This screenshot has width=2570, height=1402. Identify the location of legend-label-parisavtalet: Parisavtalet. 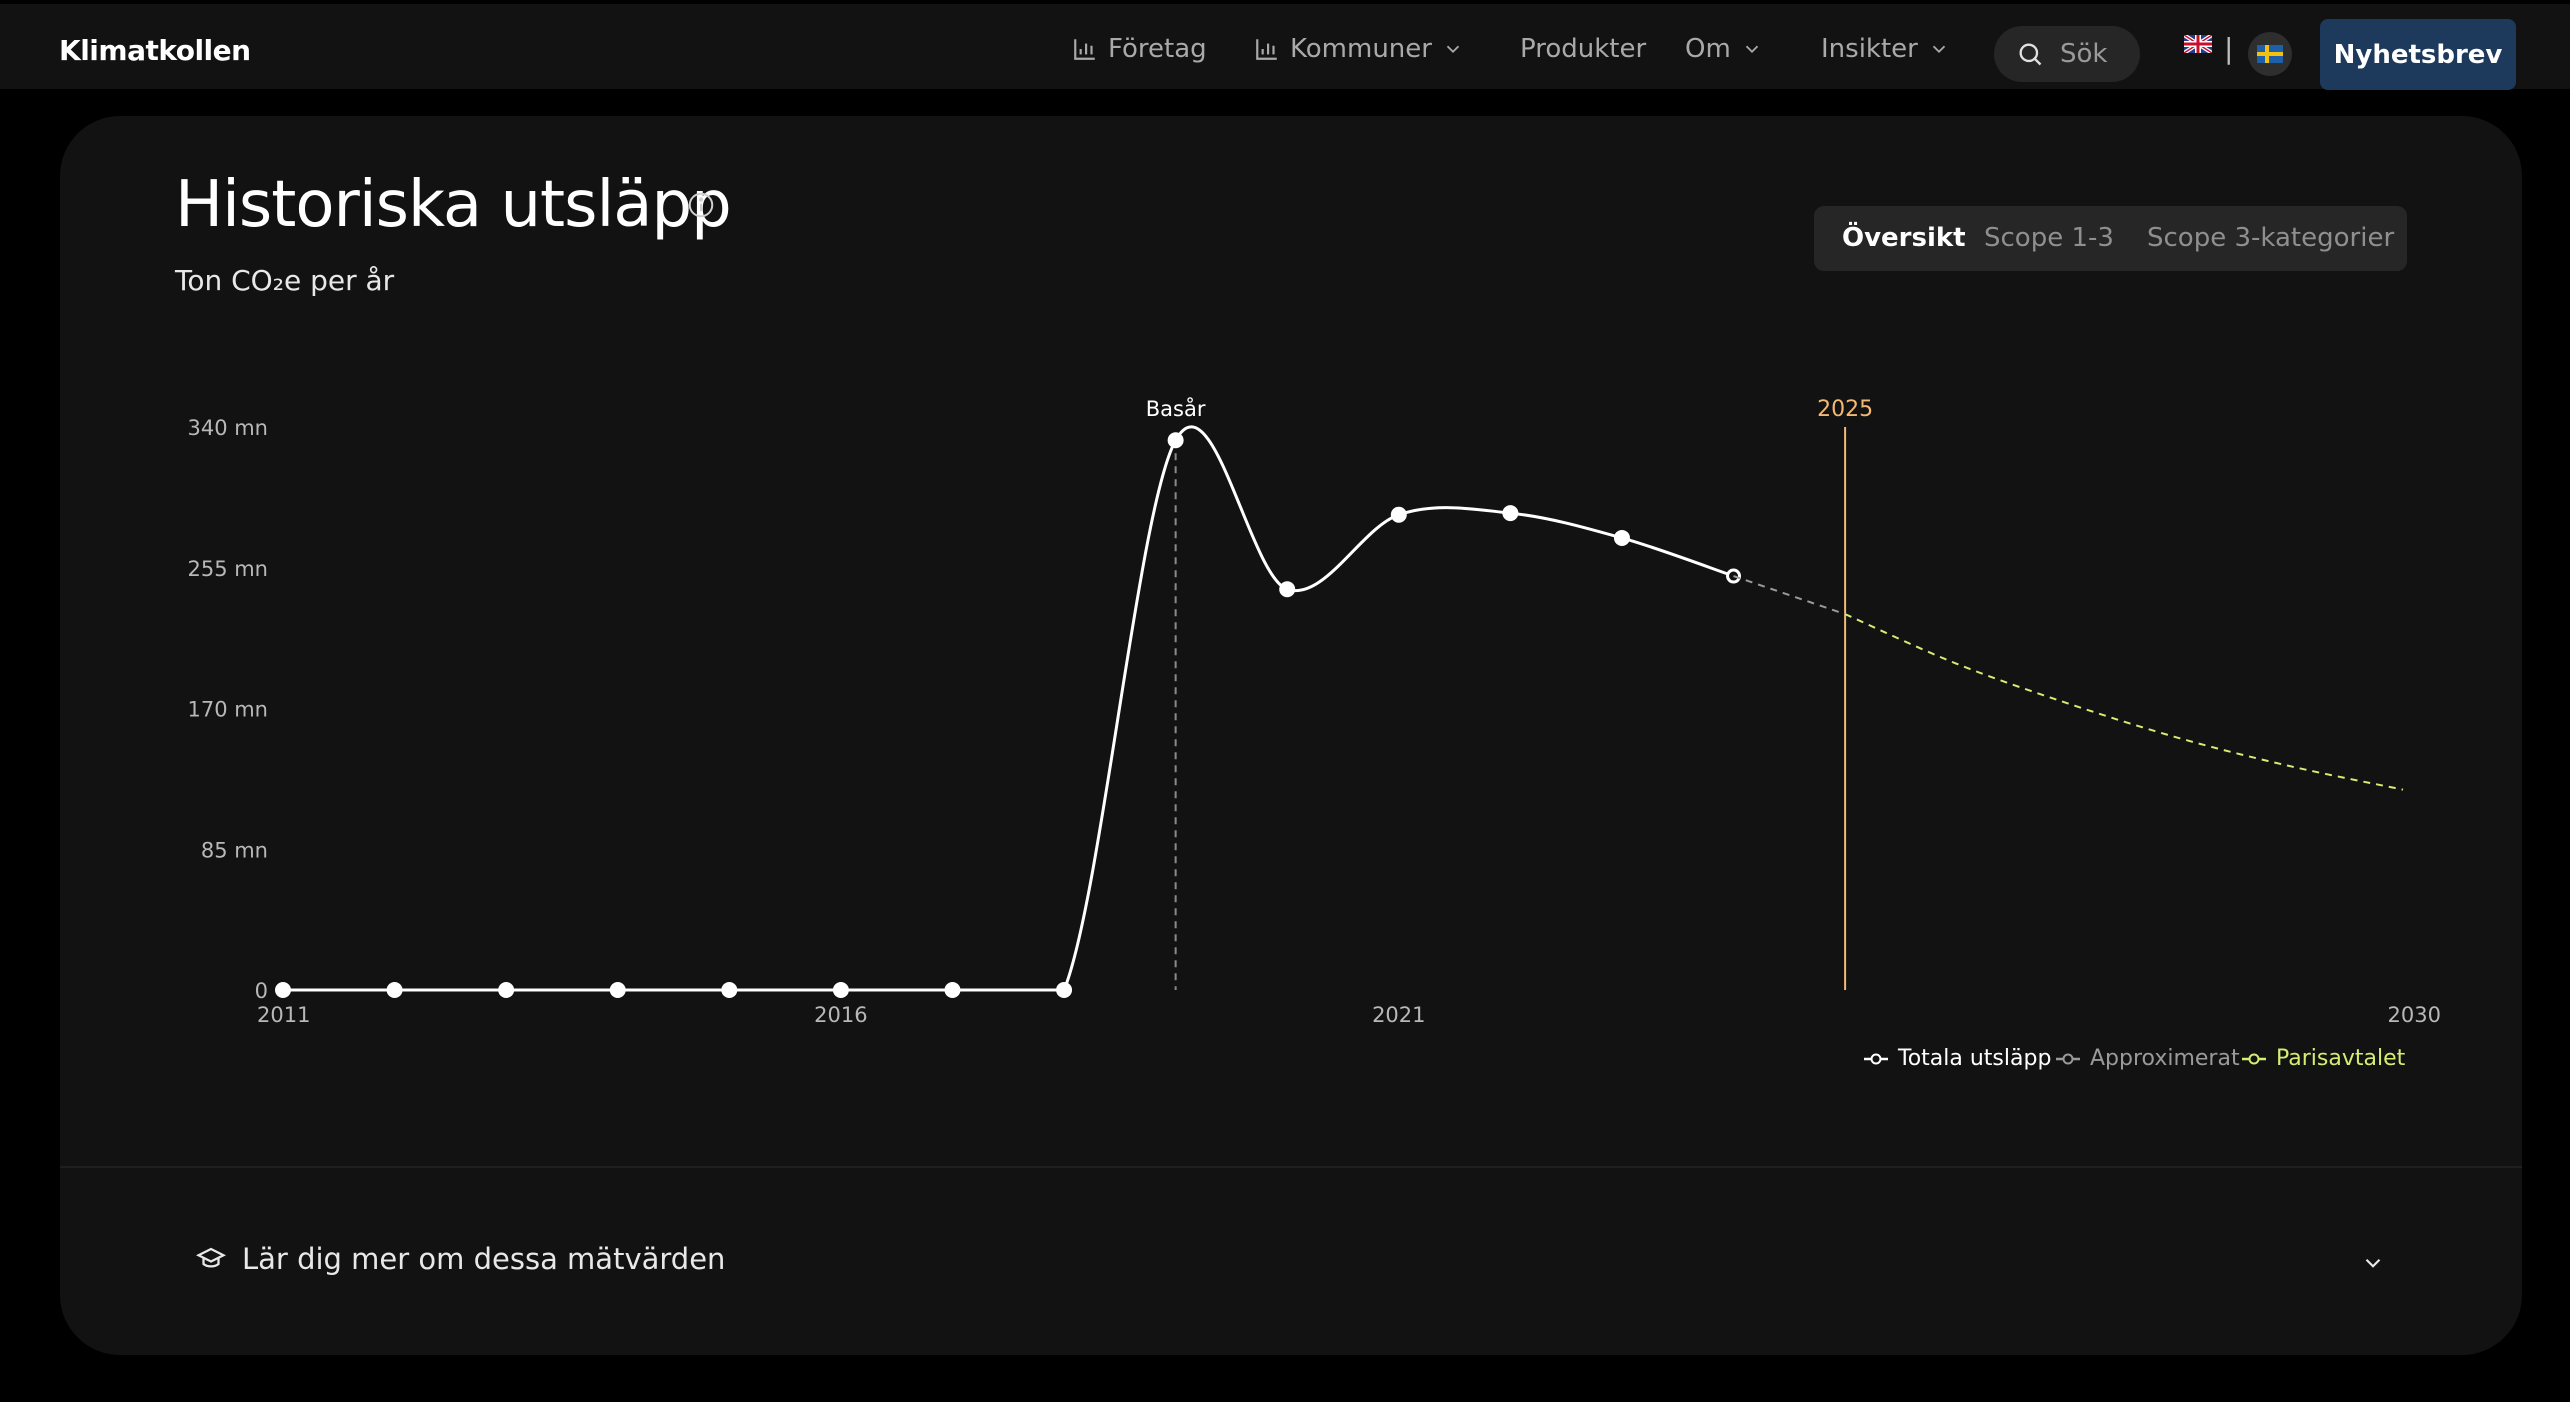
(2341, 1058).